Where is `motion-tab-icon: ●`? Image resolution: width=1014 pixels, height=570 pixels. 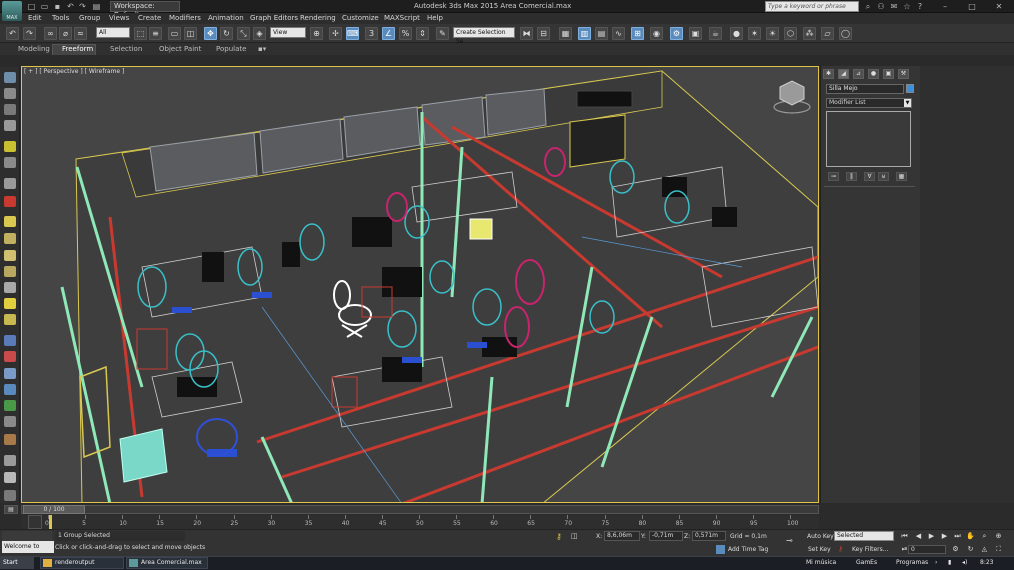
motion-tab-icon: ● is located at coordinates (873, 74).